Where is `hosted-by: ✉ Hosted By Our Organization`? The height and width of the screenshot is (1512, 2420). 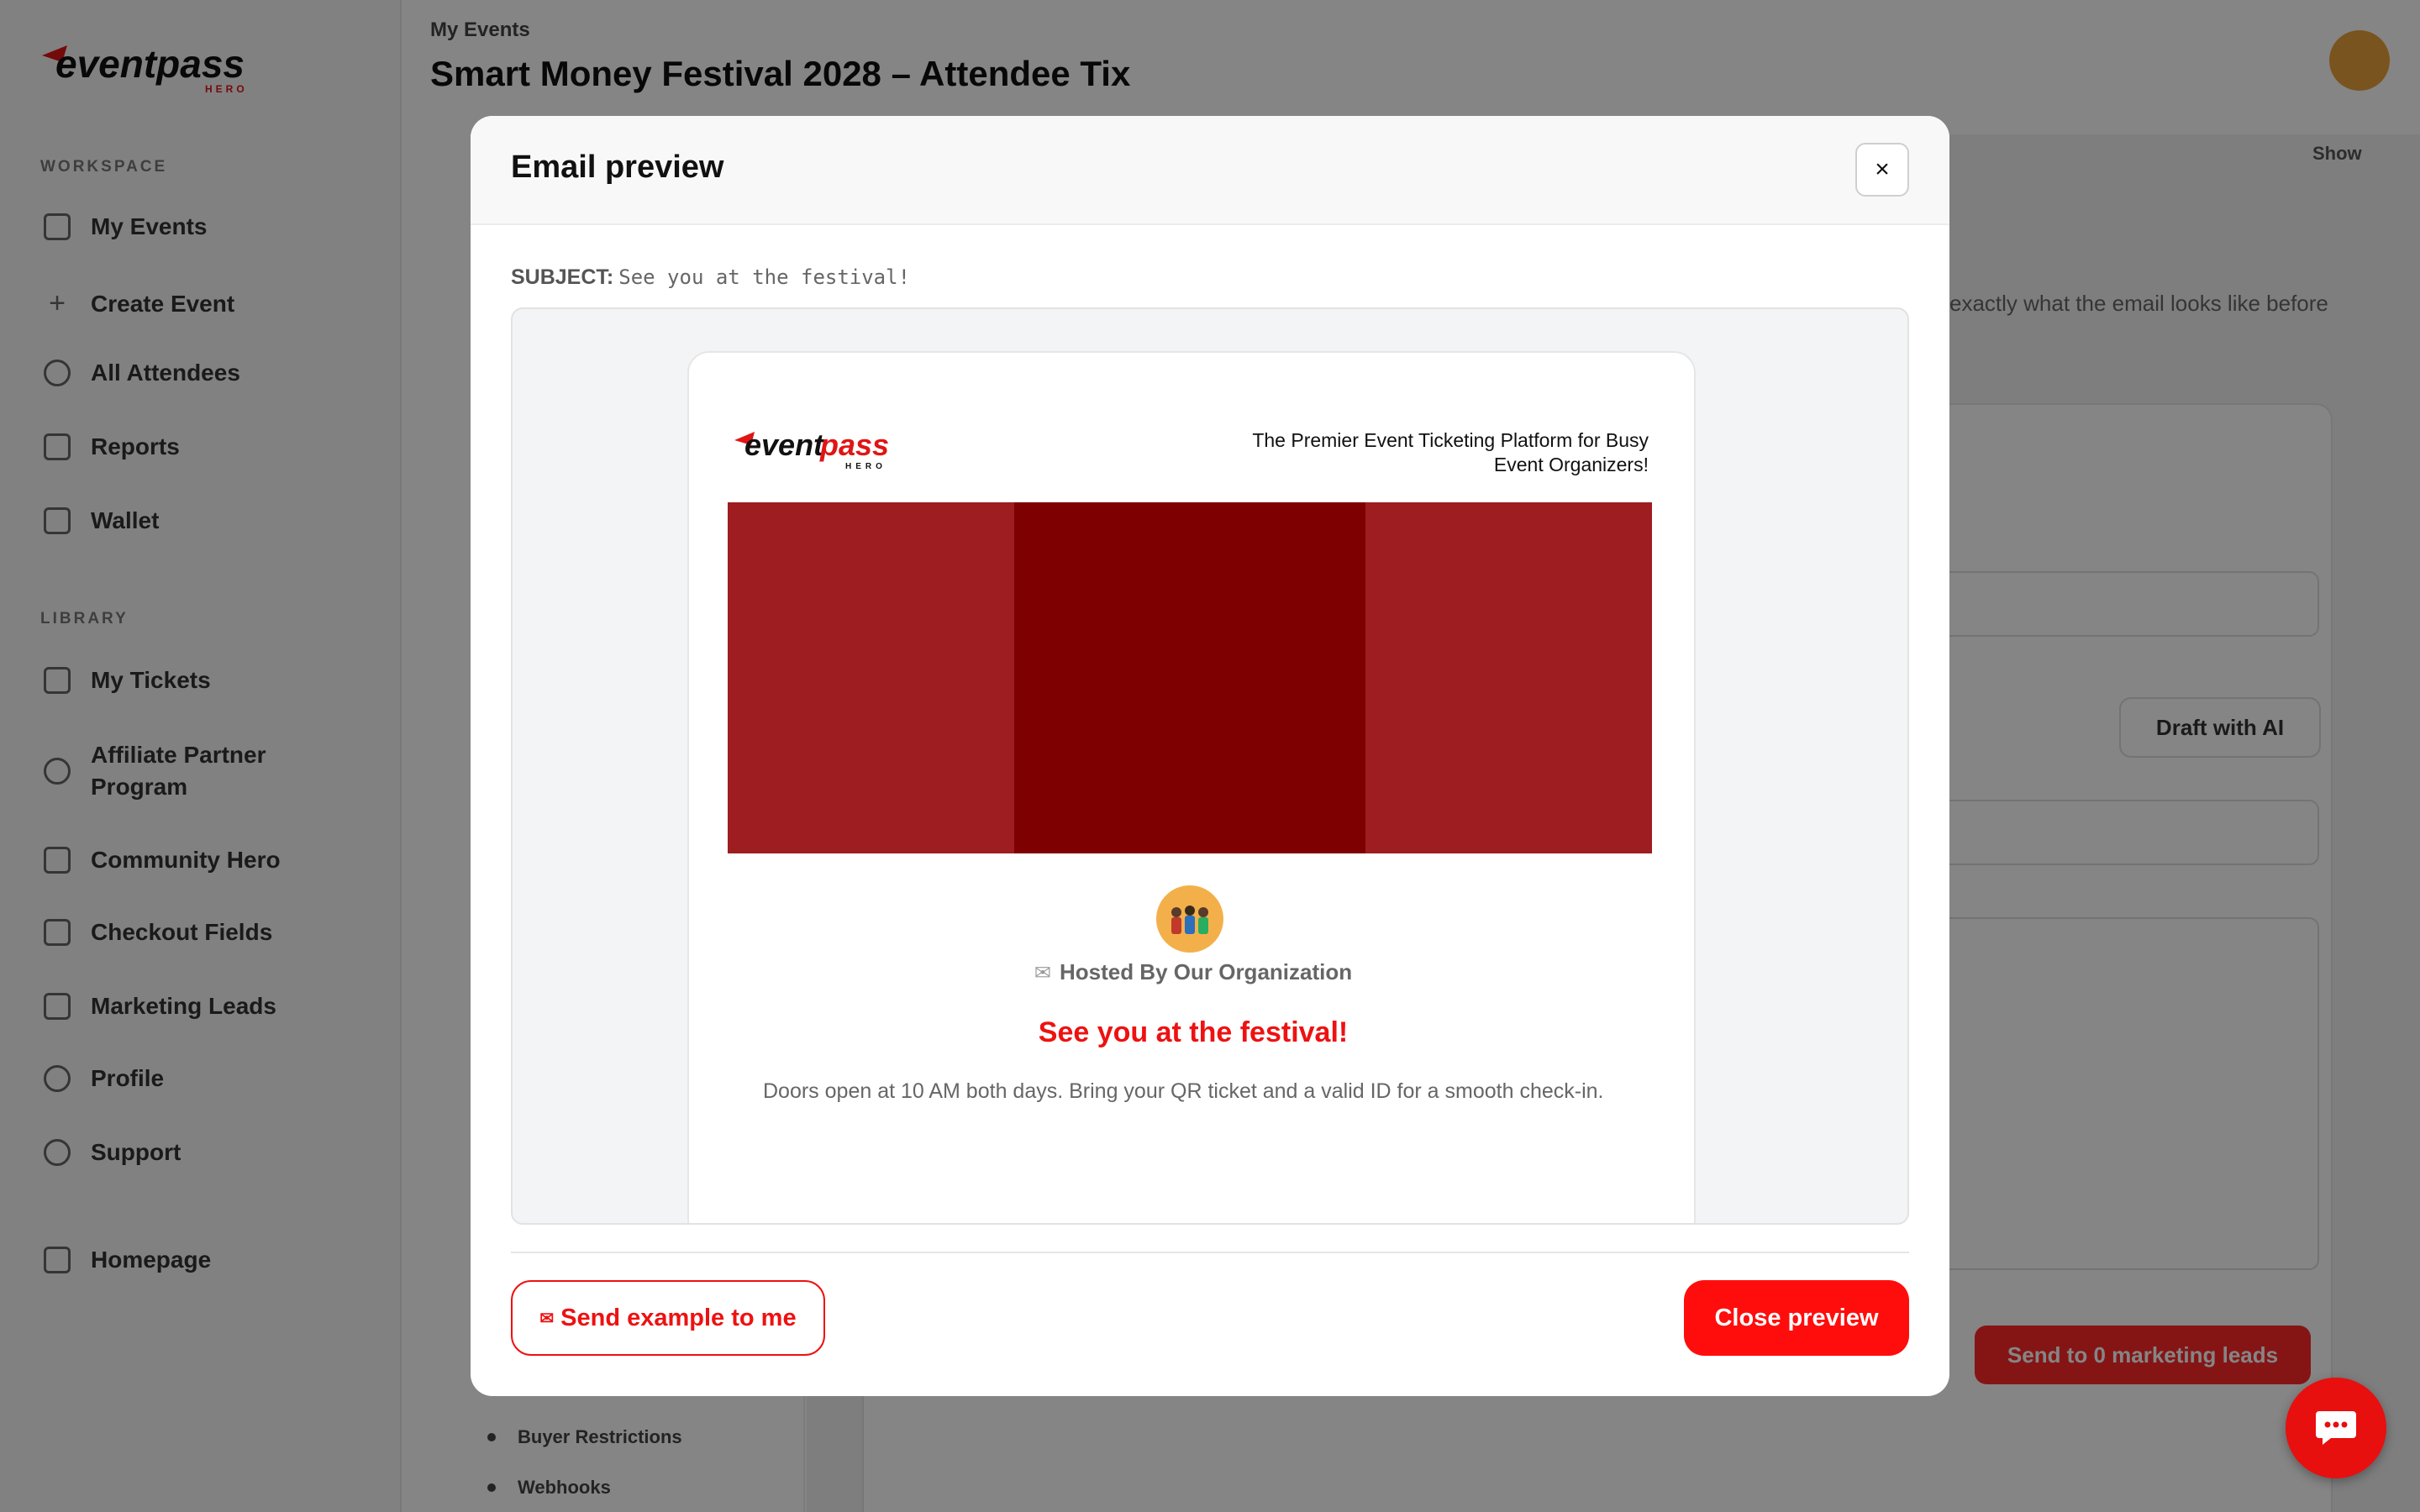 hosted-by: ✉ Hosted By Our Organization is located at coordinates (1194, 971).